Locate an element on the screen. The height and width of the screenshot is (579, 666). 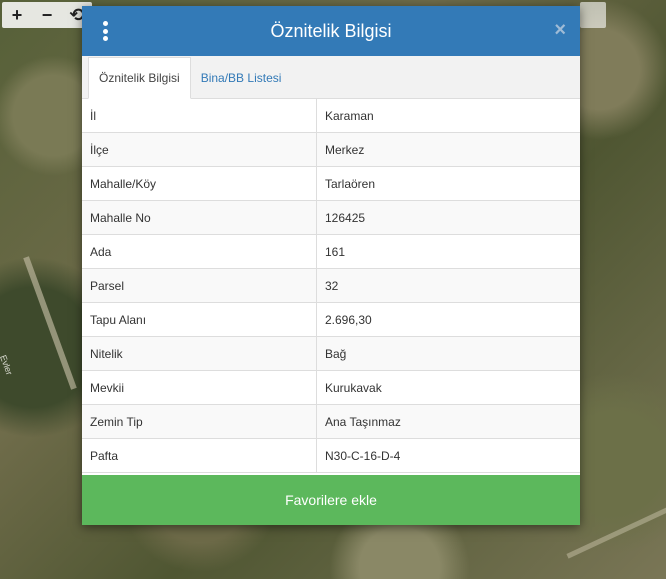
modal-title: Öznitelik Bilgisi is located at coordinates (331, 30).